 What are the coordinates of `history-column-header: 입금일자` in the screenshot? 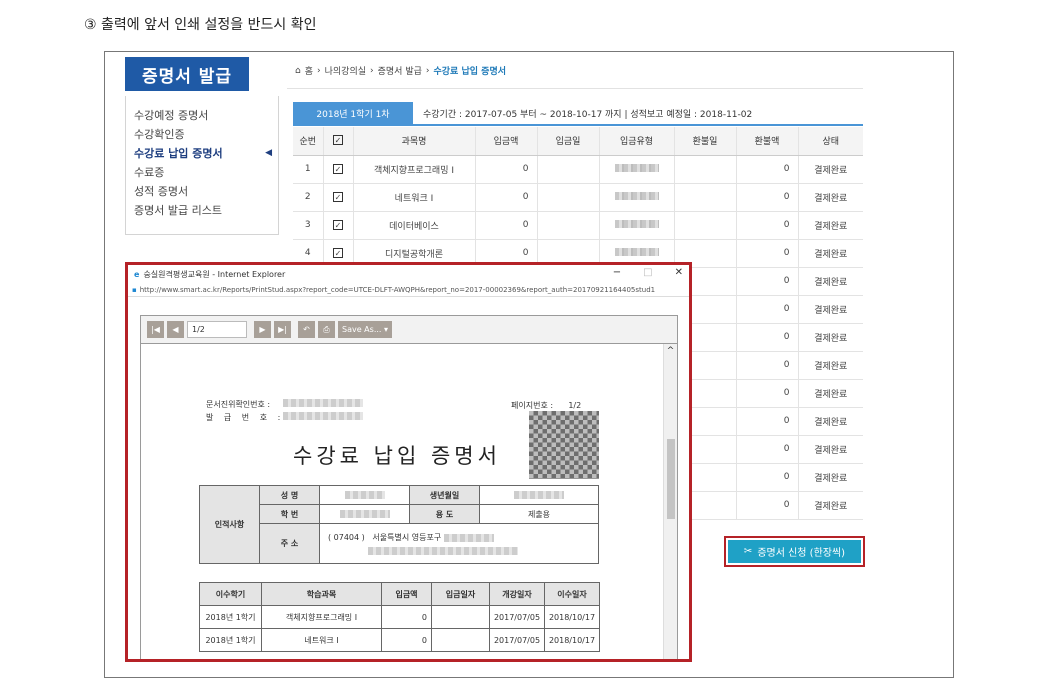 It's located at (460, 594).